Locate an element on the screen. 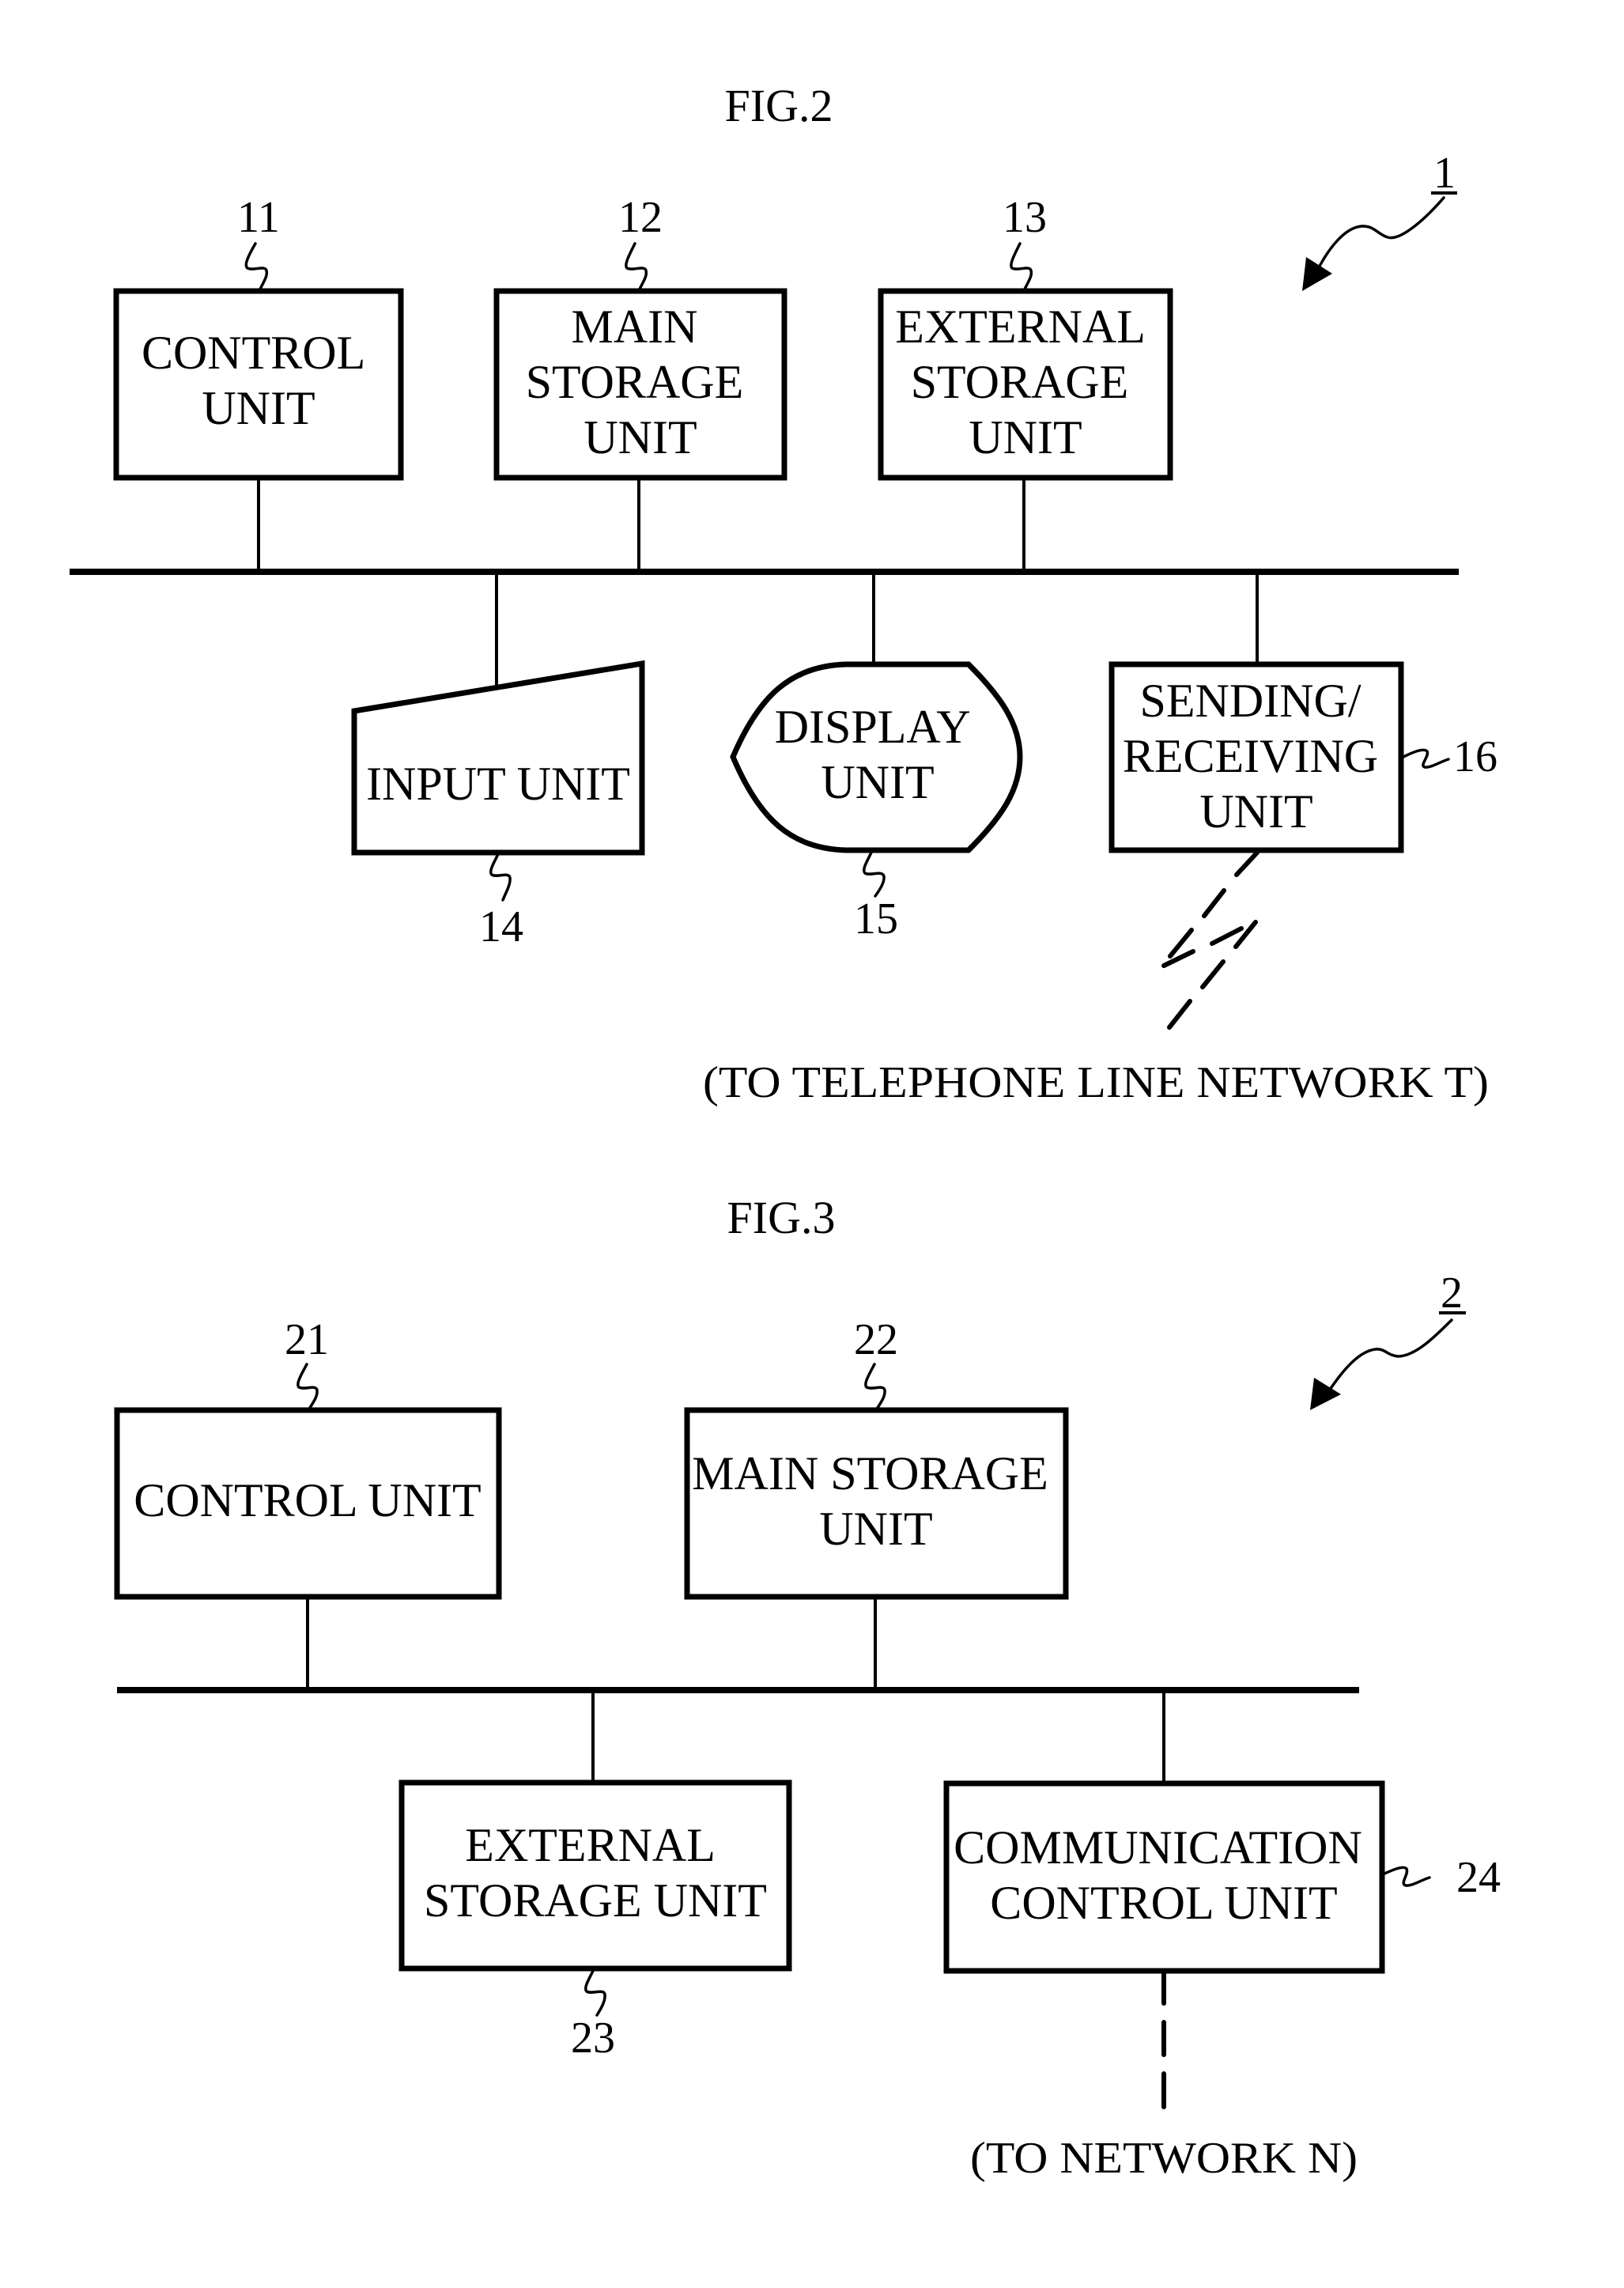 The image size is (1624, 2288). fig2-main-storage-unit: MAIN STORAGE UNIT 12 is located at coordinates (640, 337).